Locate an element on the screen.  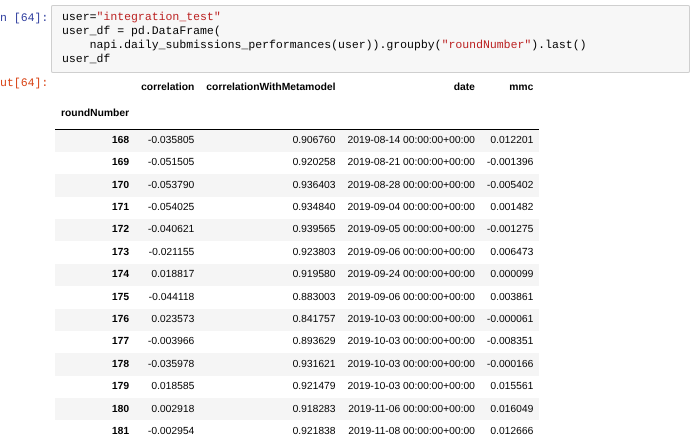
table-cell: -0.001275 is located at coordinates (510, 230).